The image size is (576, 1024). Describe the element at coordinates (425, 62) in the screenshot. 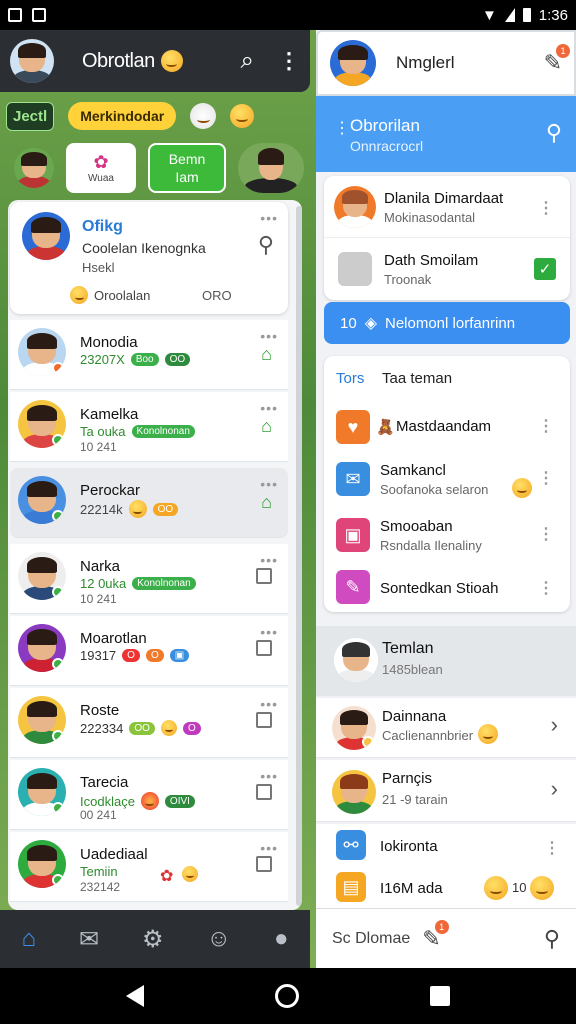

I see `panel-title: Nmglerl` at that location.